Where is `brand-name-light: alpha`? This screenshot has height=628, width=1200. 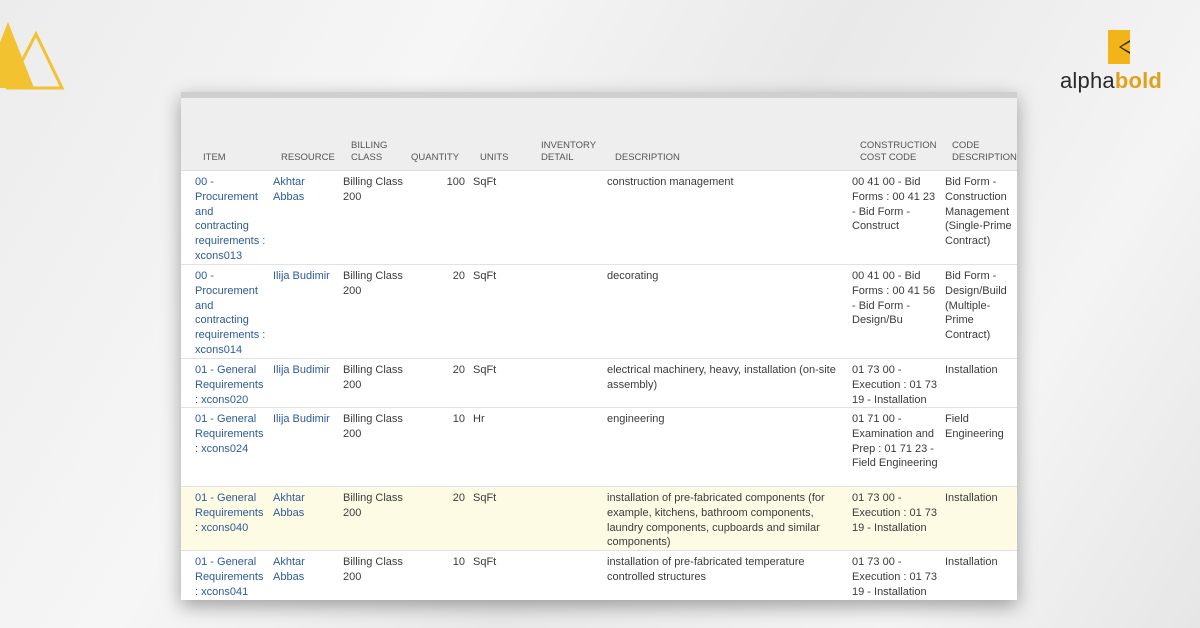
brand-name-light: alpha is located at coordinates (1087, 80).